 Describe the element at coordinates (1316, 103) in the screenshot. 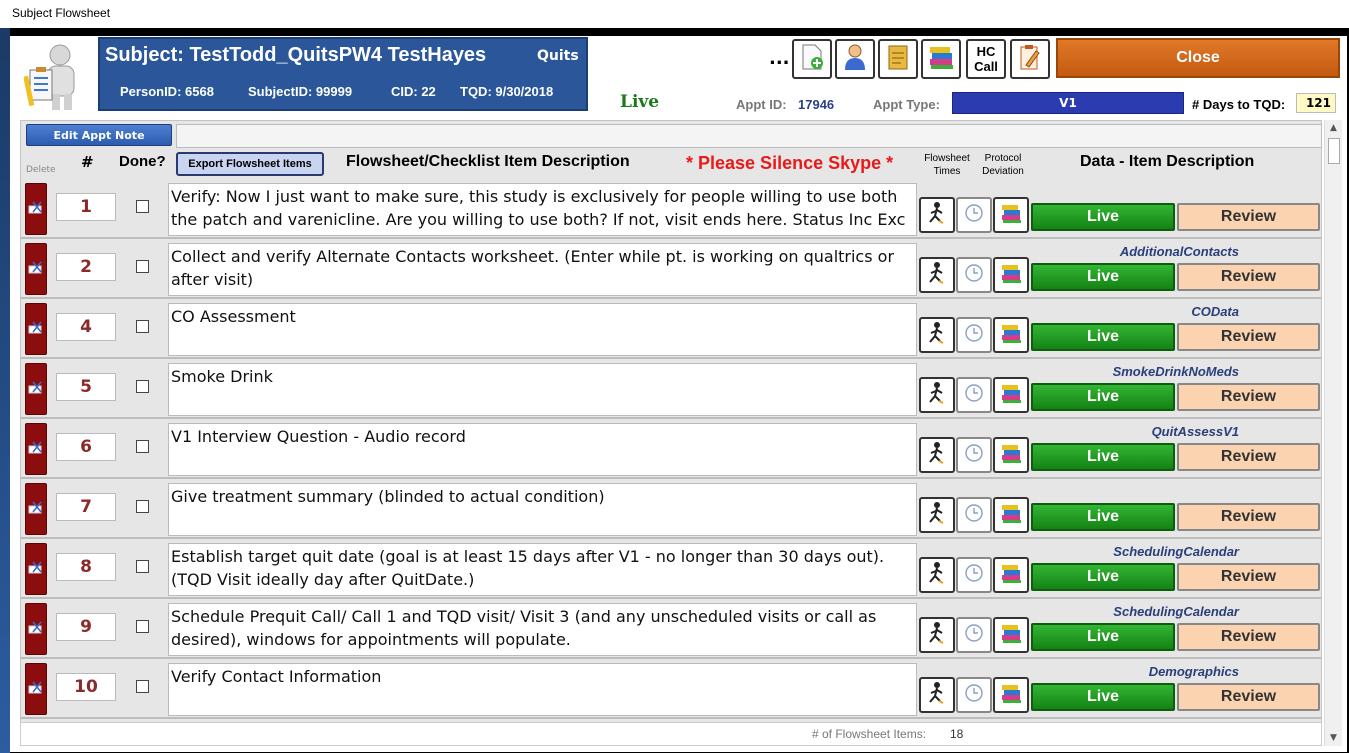

I see `days-to-tqd-field: 121` at that location.